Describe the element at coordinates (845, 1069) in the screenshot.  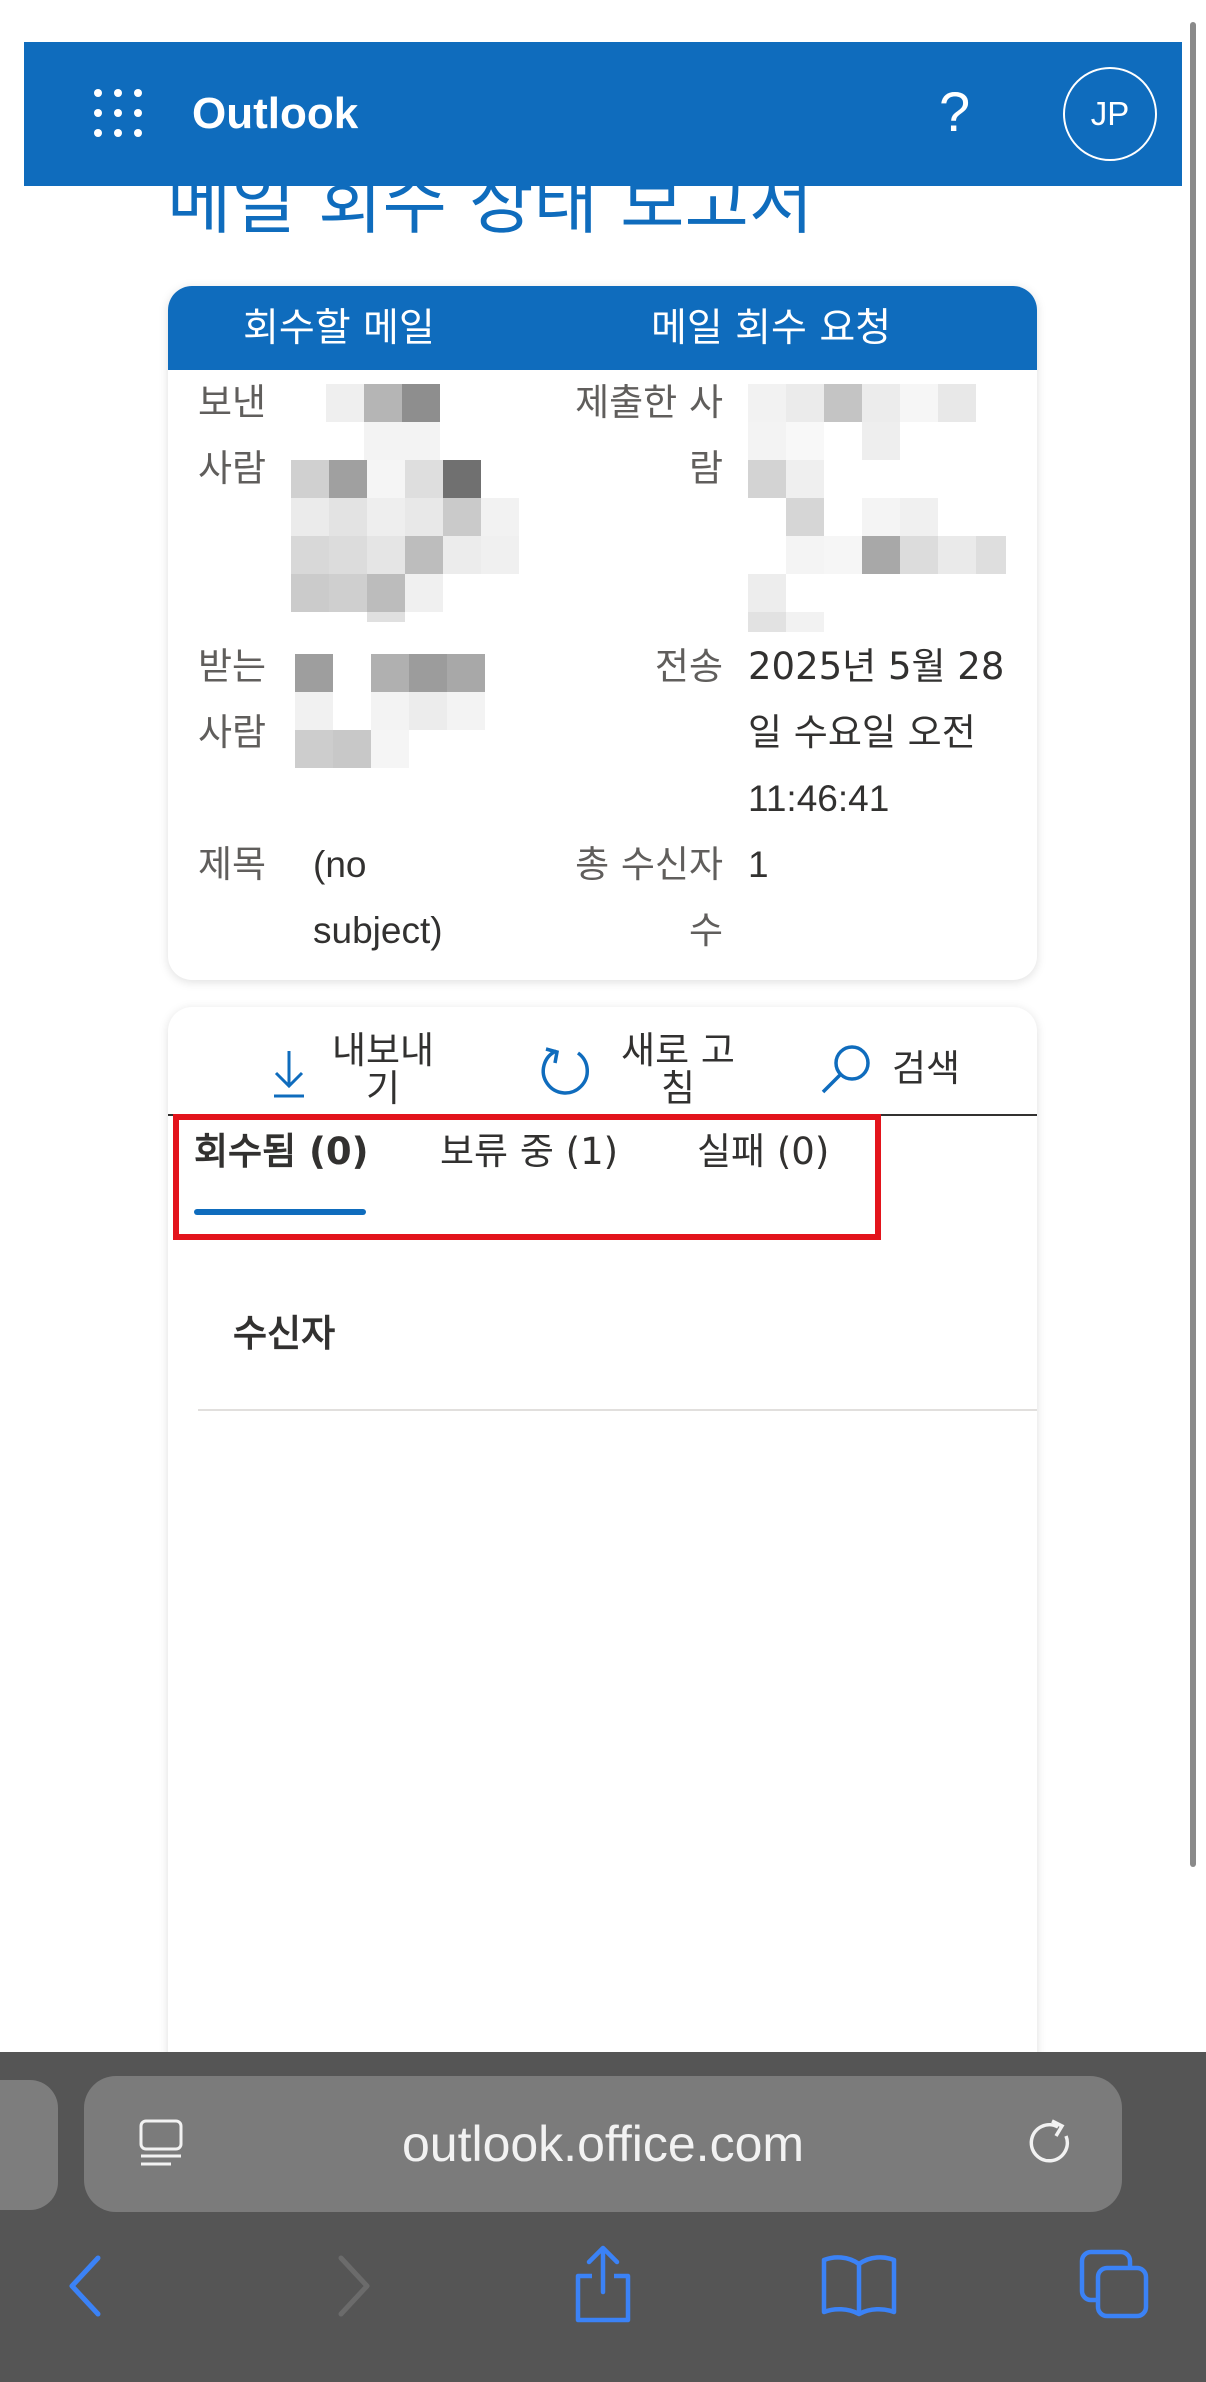
I see `search-icon` at that location.